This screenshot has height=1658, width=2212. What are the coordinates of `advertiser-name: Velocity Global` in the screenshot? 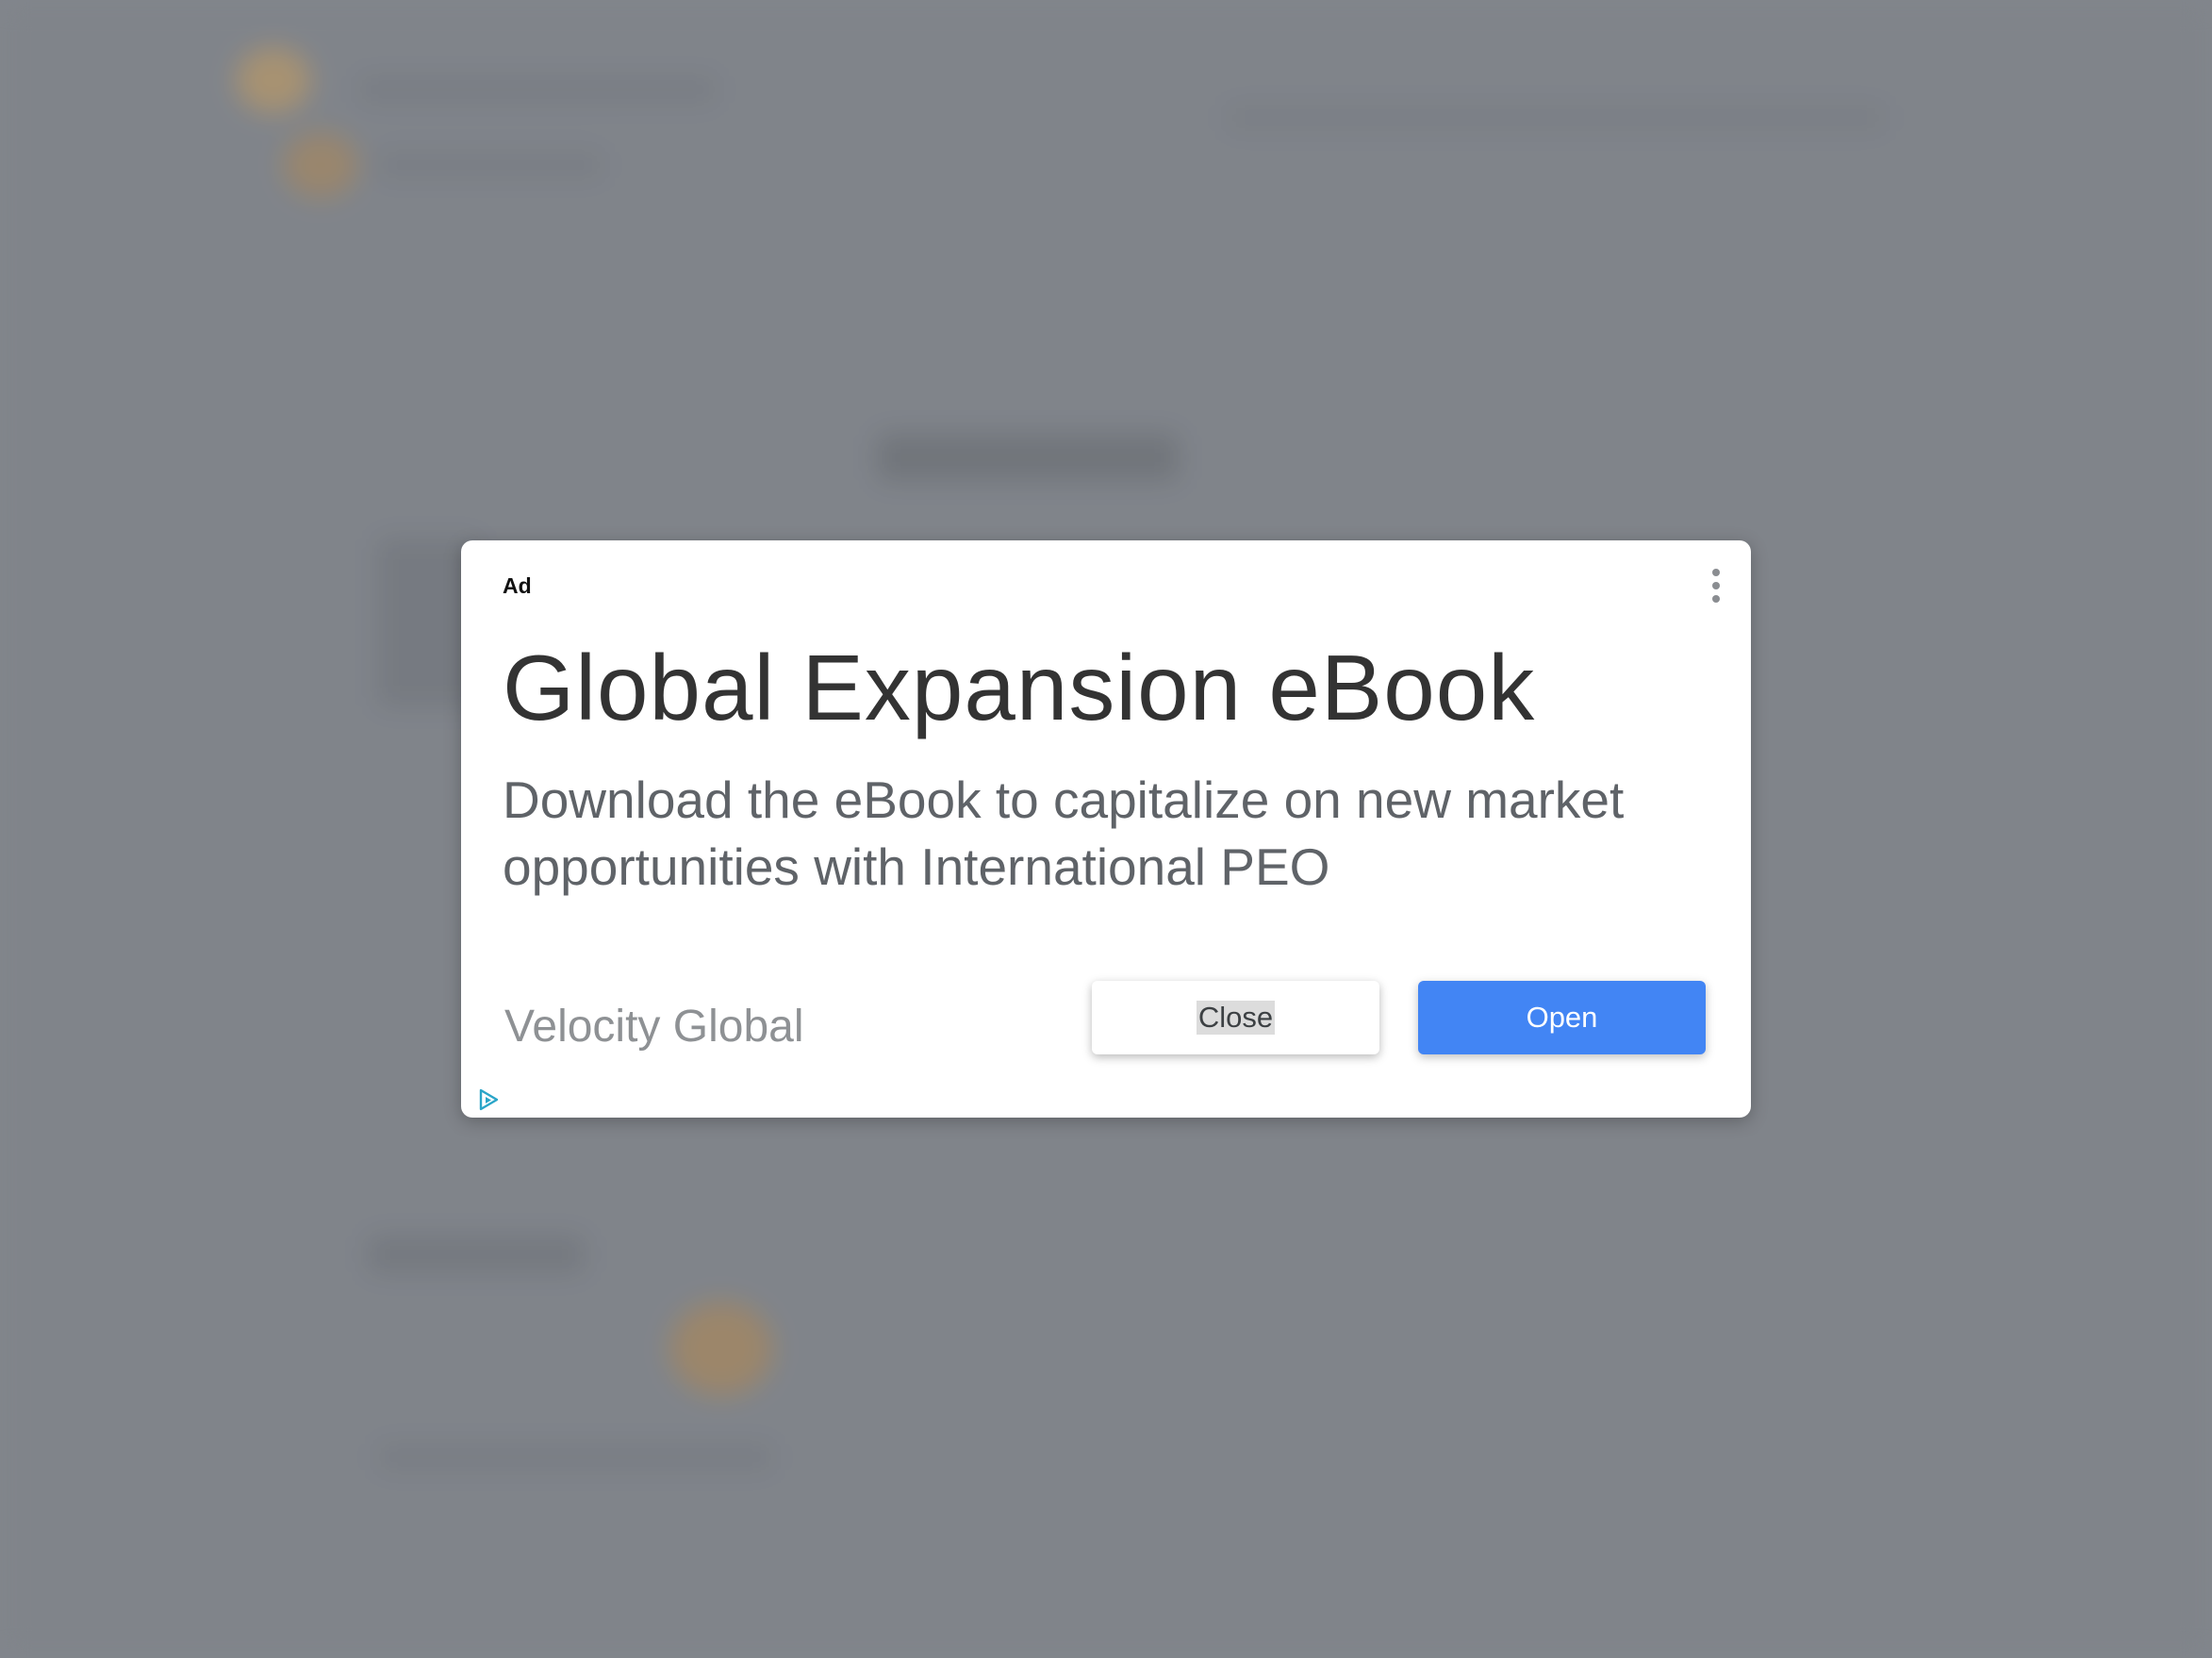 It's located at (654, 1027).